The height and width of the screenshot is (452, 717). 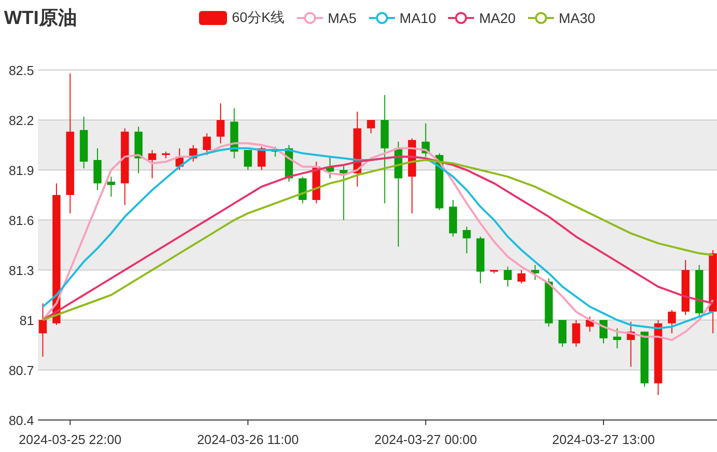 I want to click on y-axis-label: 80.4, so click(x=21, y=420).